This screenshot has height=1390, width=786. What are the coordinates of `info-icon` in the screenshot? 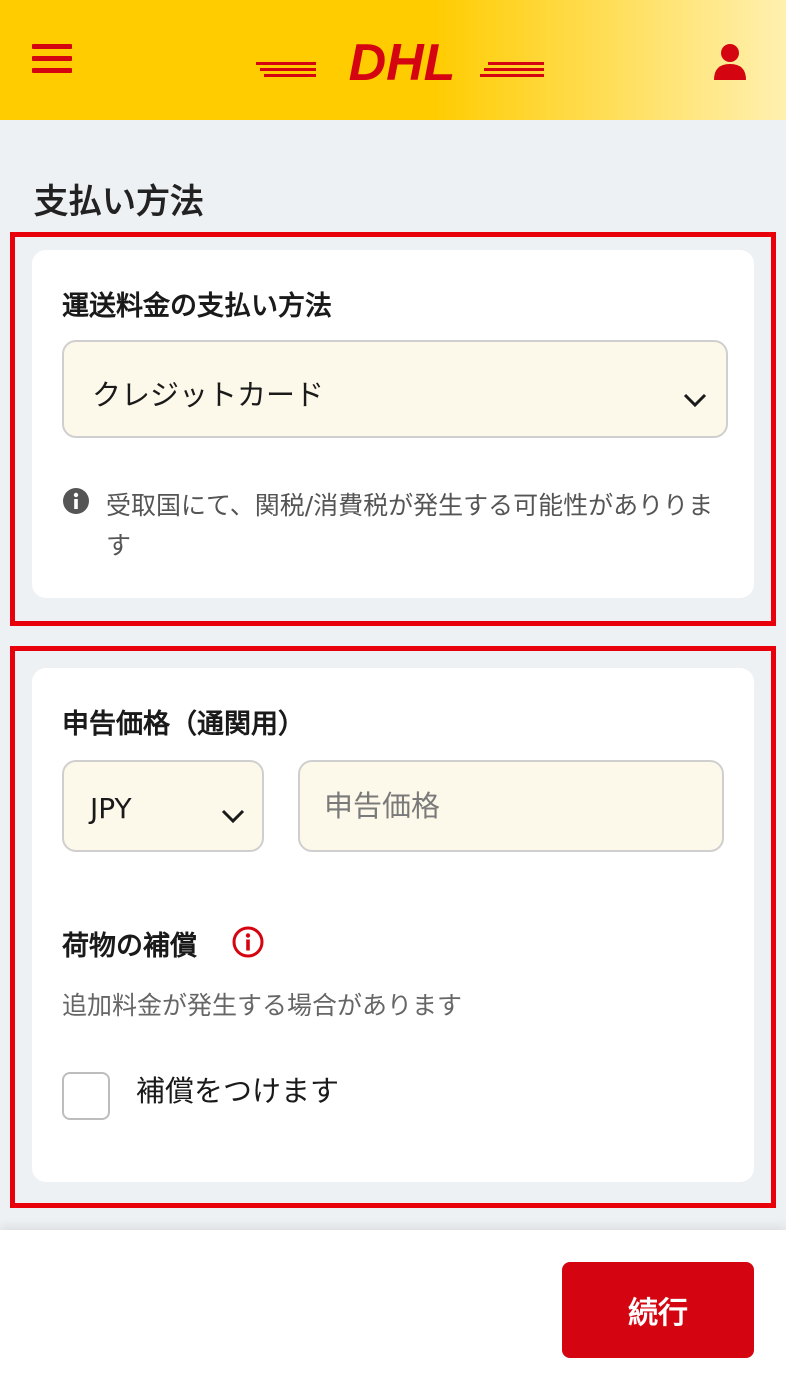 It's located at (76, 501).